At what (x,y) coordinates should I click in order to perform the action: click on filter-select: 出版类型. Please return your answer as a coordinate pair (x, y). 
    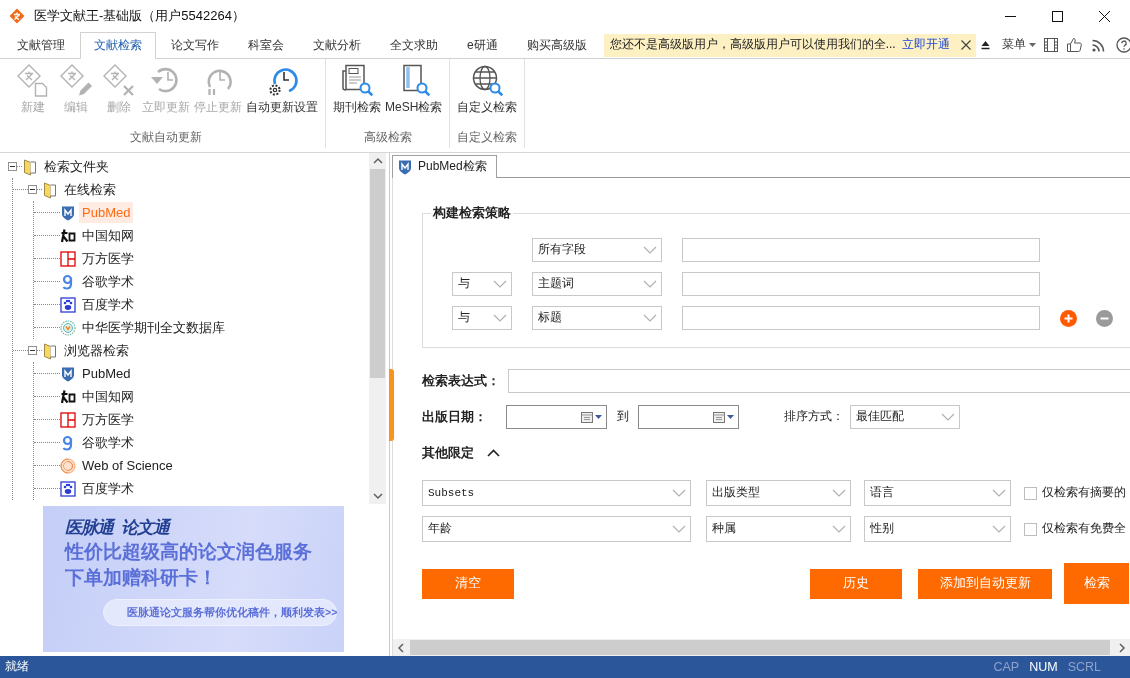
    Looking at the image, I should click on (778, 493).